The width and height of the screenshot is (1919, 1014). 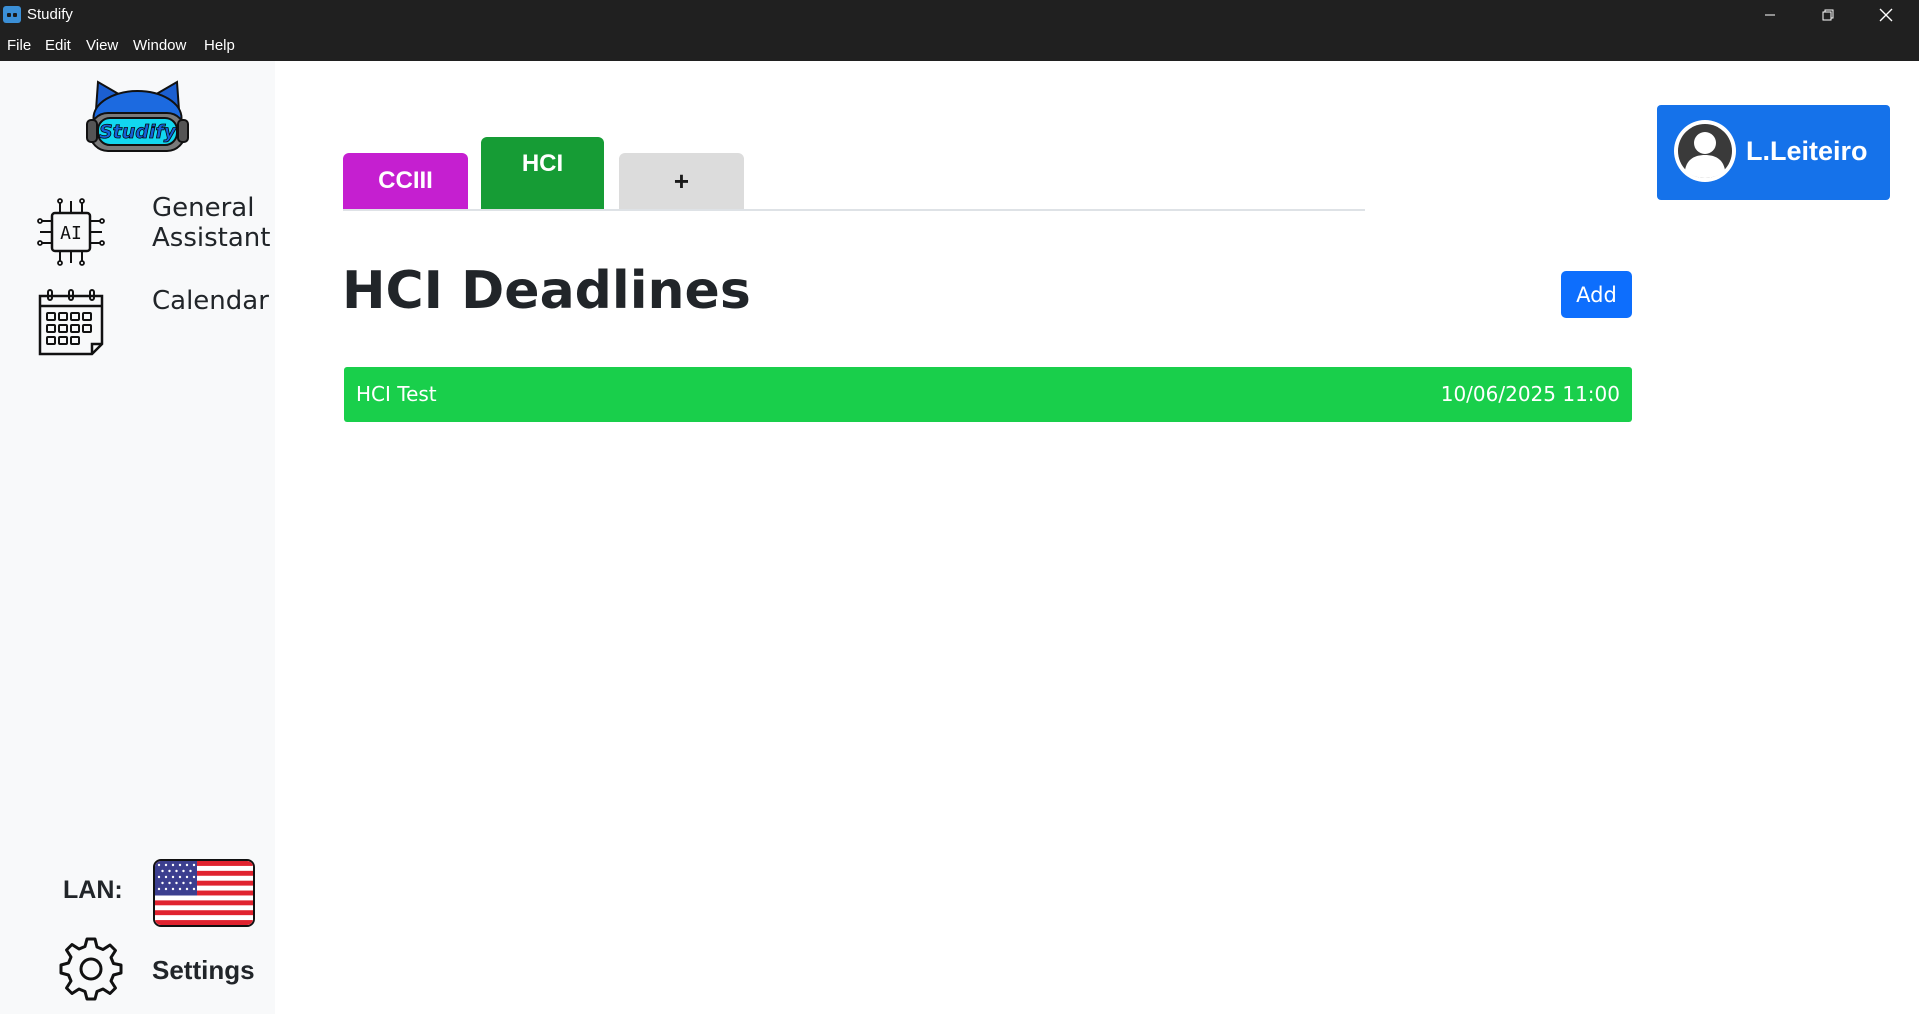 What do you see at coordinates (152, 322) in the screenshot?
I see `nav-calendar: Calendar` at bounding box center [152, 322].